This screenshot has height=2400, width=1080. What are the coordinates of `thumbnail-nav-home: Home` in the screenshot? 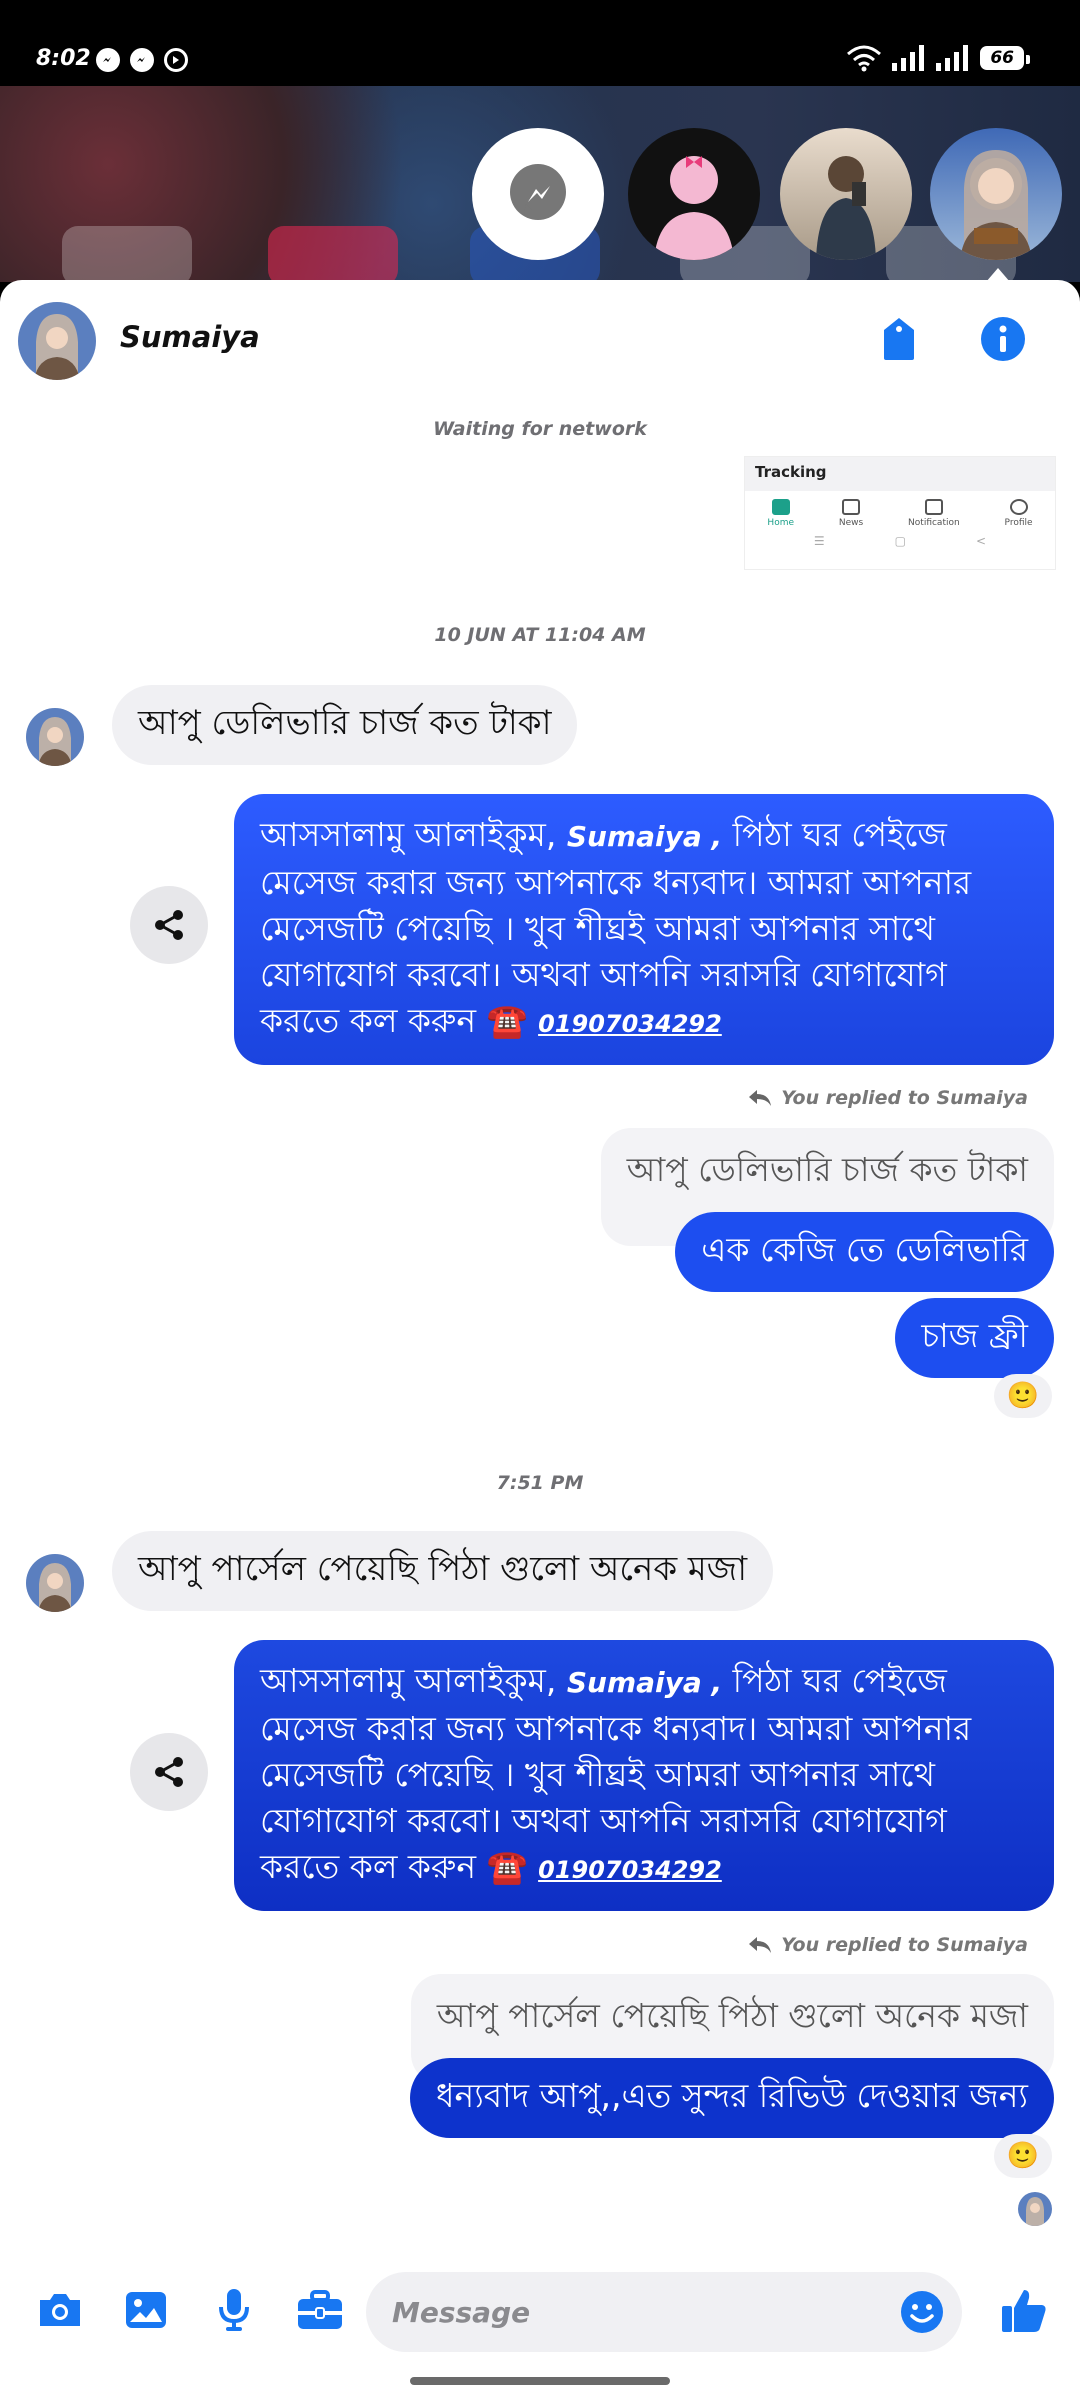 It's located at (780, 513).